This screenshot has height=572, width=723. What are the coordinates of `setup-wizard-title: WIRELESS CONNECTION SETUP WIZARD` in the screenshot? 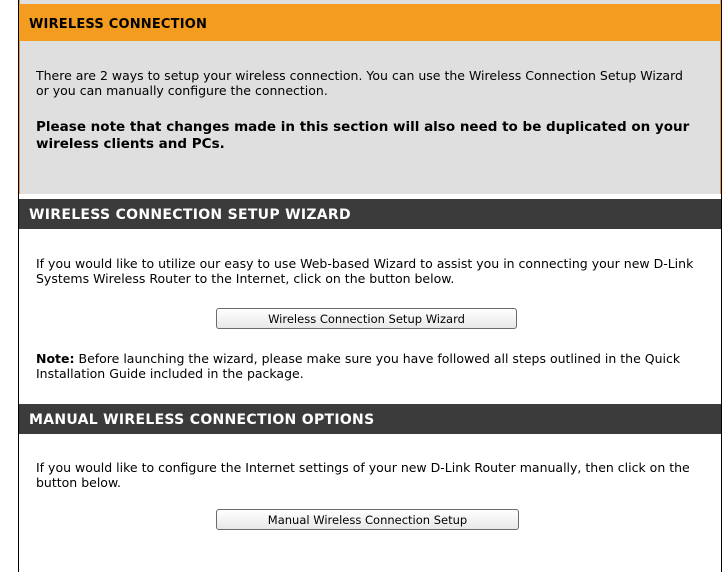 It's located at (190, 215).